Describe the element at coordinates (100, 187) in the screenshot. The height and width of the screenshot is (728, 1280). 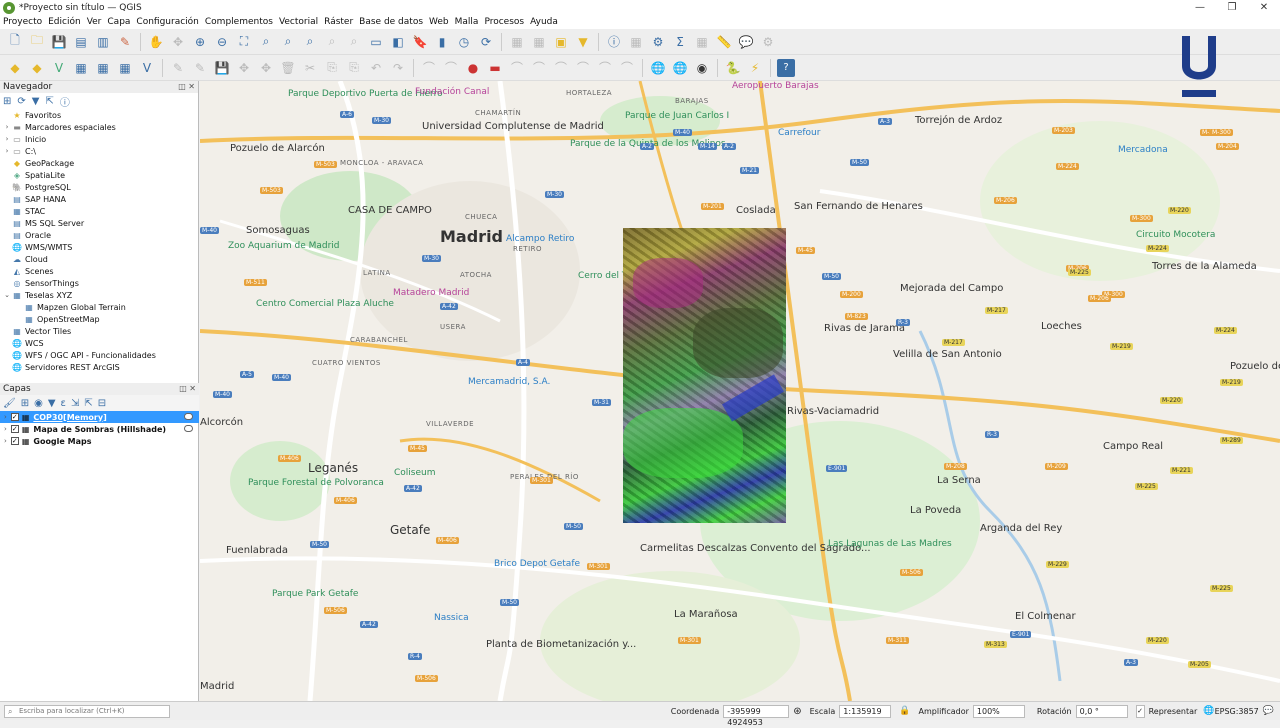
I see `browser-item: 🐘 PostgreSQL` at that location.